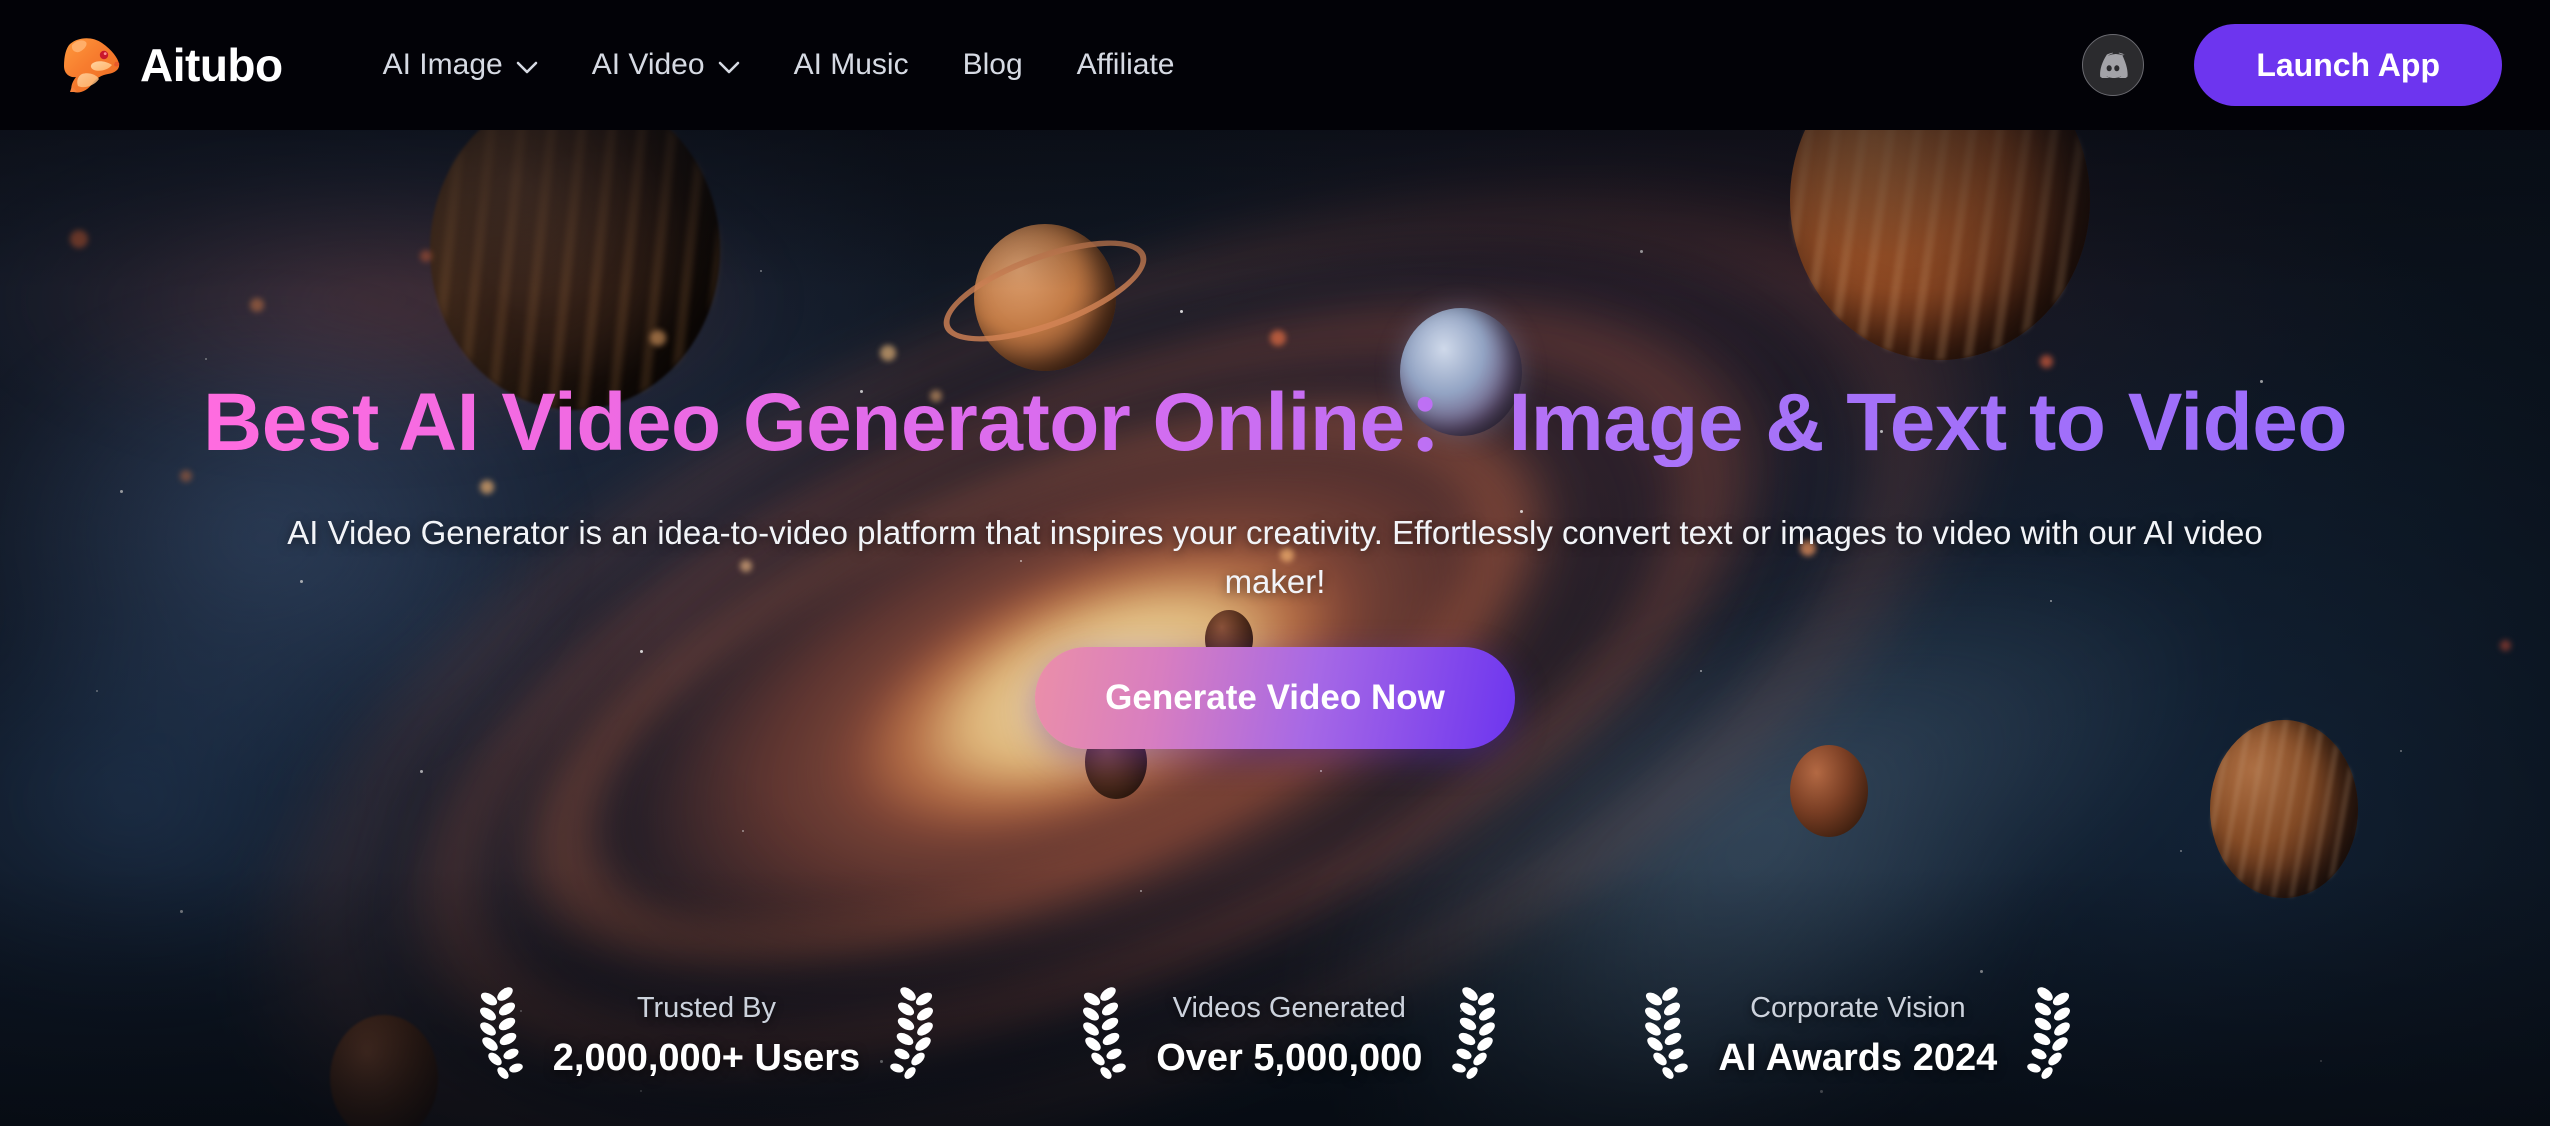 The height and width of the screenshot is (1126, 2550). I want to click on stat-corporate-vision: Corporate Vision AI Awards 2024, so click(1857, 1035).